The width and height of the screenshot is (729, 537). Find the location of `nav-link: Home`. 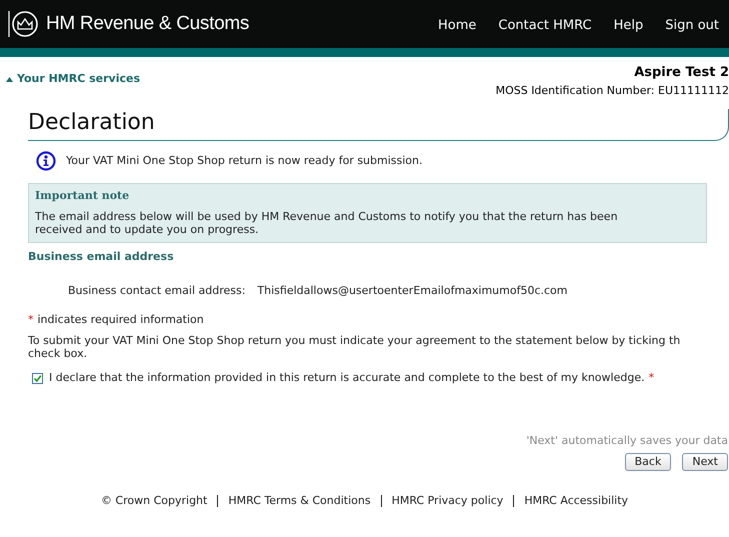

nav-link: Home is located at coordinates (457, 26).